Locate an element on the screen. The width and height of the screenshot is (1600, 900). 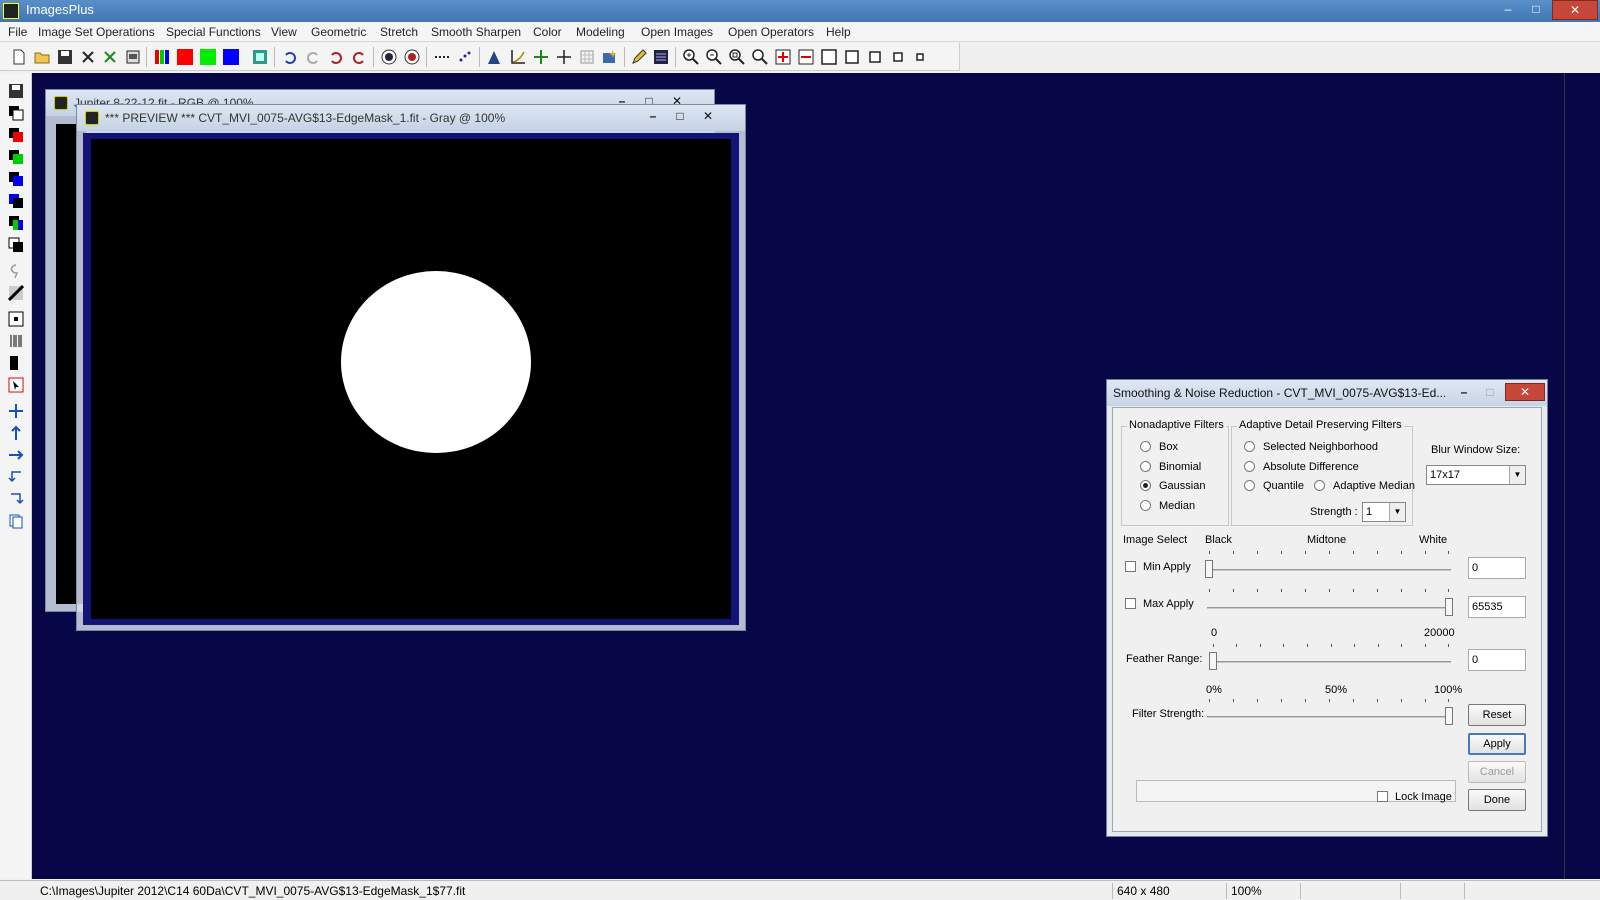
rotate-right-icon is located at coordinates (16, 499).